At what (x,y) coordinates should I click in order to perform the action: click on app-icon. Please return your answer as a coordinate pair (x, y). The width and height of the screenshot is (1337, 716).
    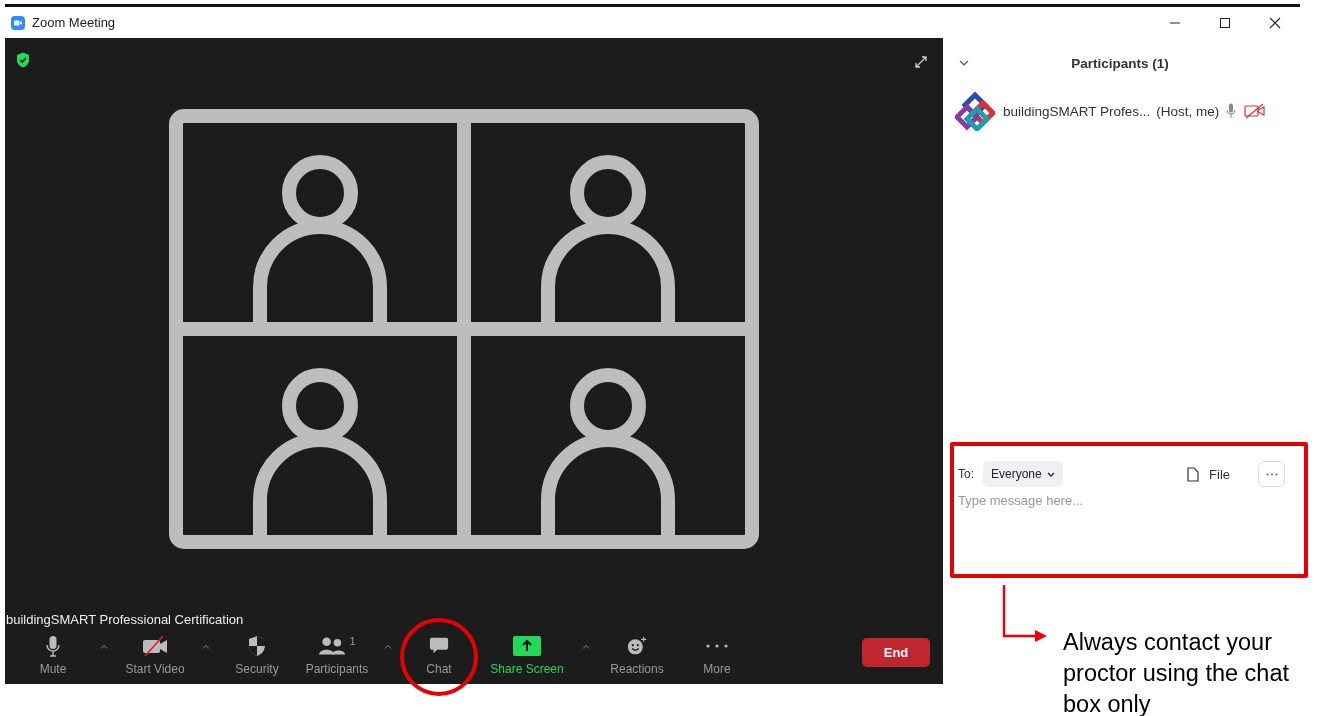
    Looking at the image, I should click on (18, 22).